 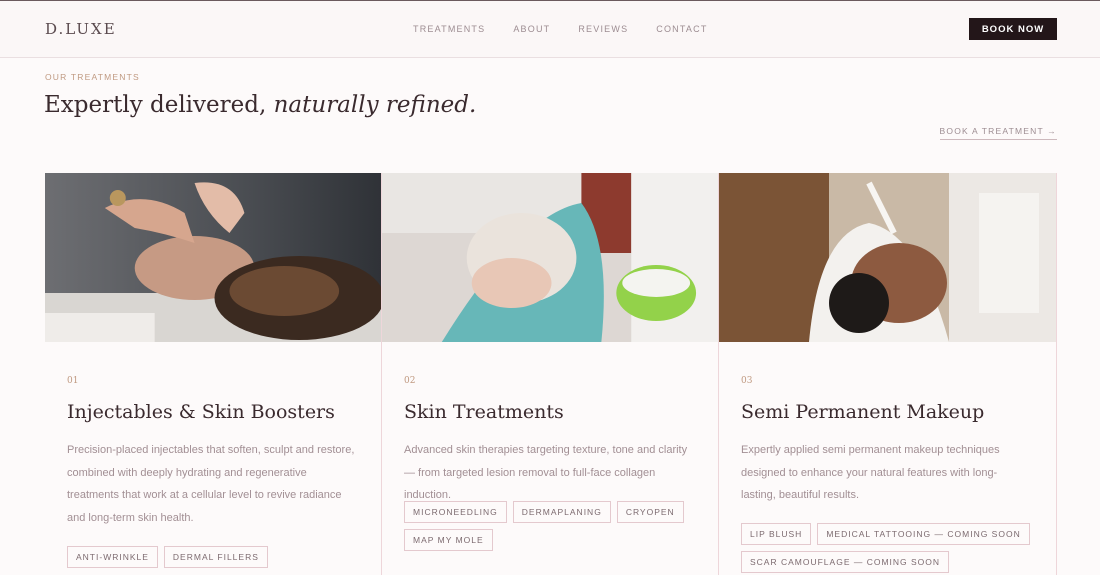 What do you see at coordinates (923, 534) in the screenshot?
I see `tag-medical-tattooing: MEDICAL TATTOOING — COMING SOON` at bounding box center [923, 534].